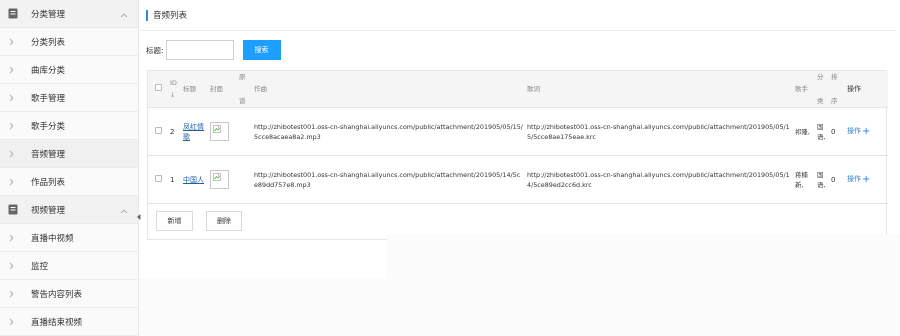  Describe the element at coordinates (242, 77) in the screenshot. I see `header-origin-line1: 原` at that location.